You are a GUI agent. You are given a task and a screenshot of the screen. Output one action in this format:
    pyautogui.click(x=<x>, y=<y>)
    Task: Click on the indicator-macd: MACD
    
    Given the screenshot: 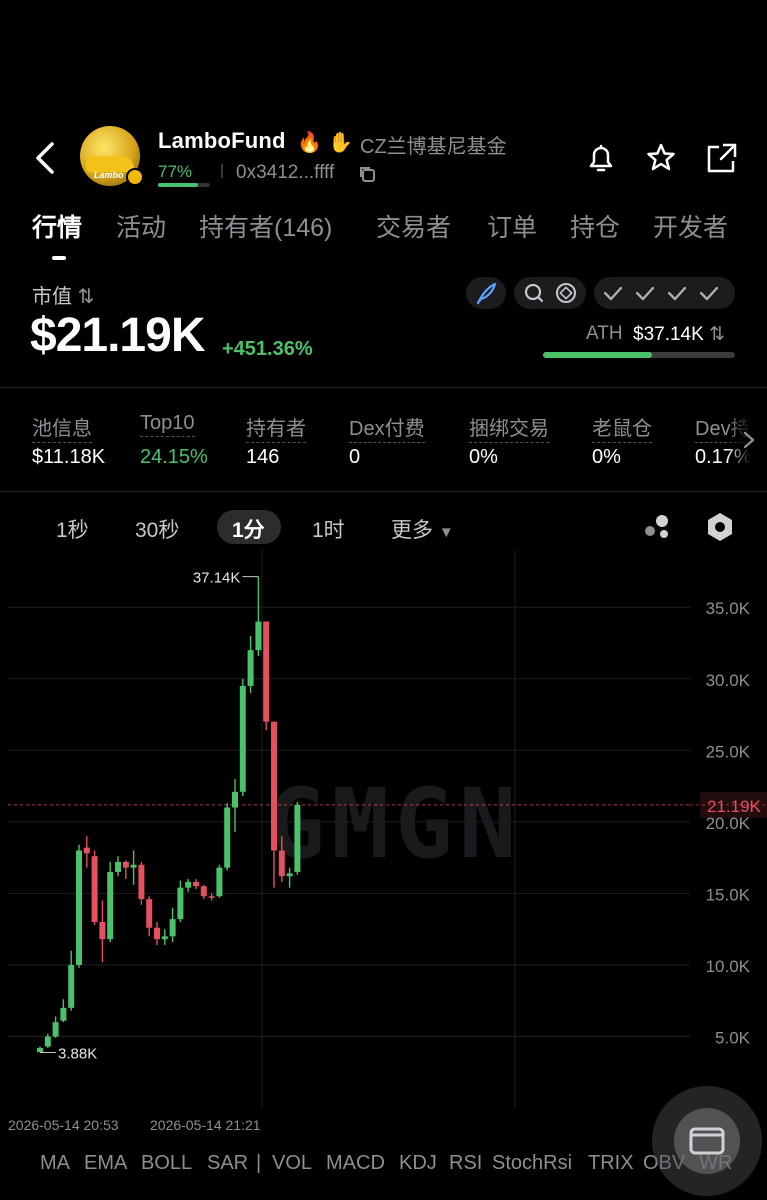 What is the action you would take?
    pyautogui.click(x=355, y=1163)
    